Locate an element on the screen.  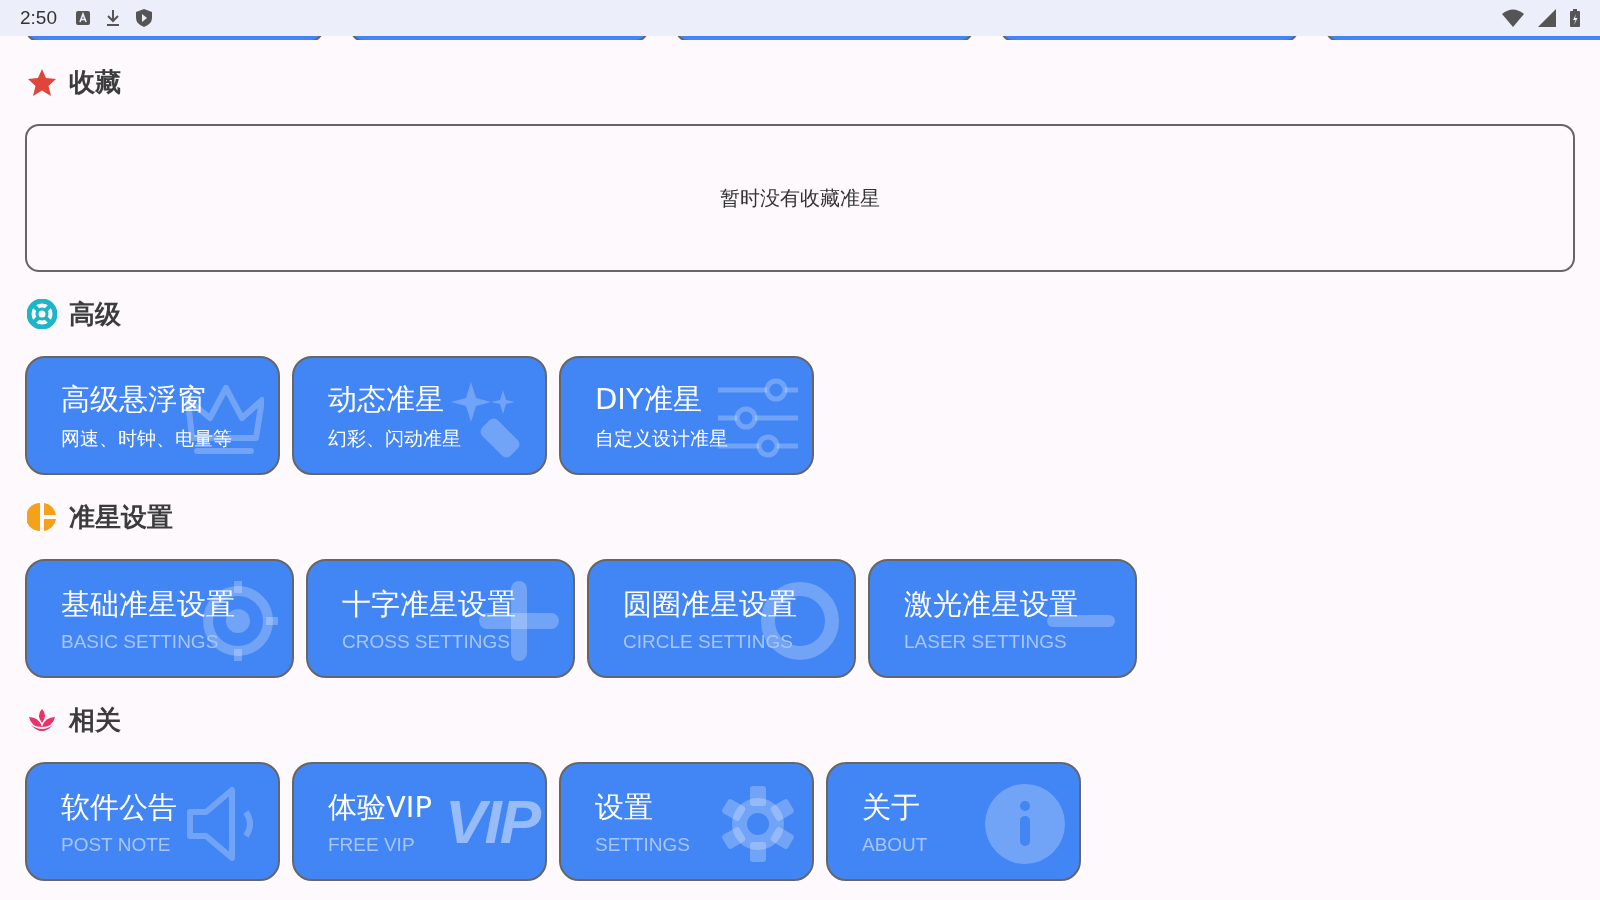
lifebuoy-icon is located at coordinates (42, 314).